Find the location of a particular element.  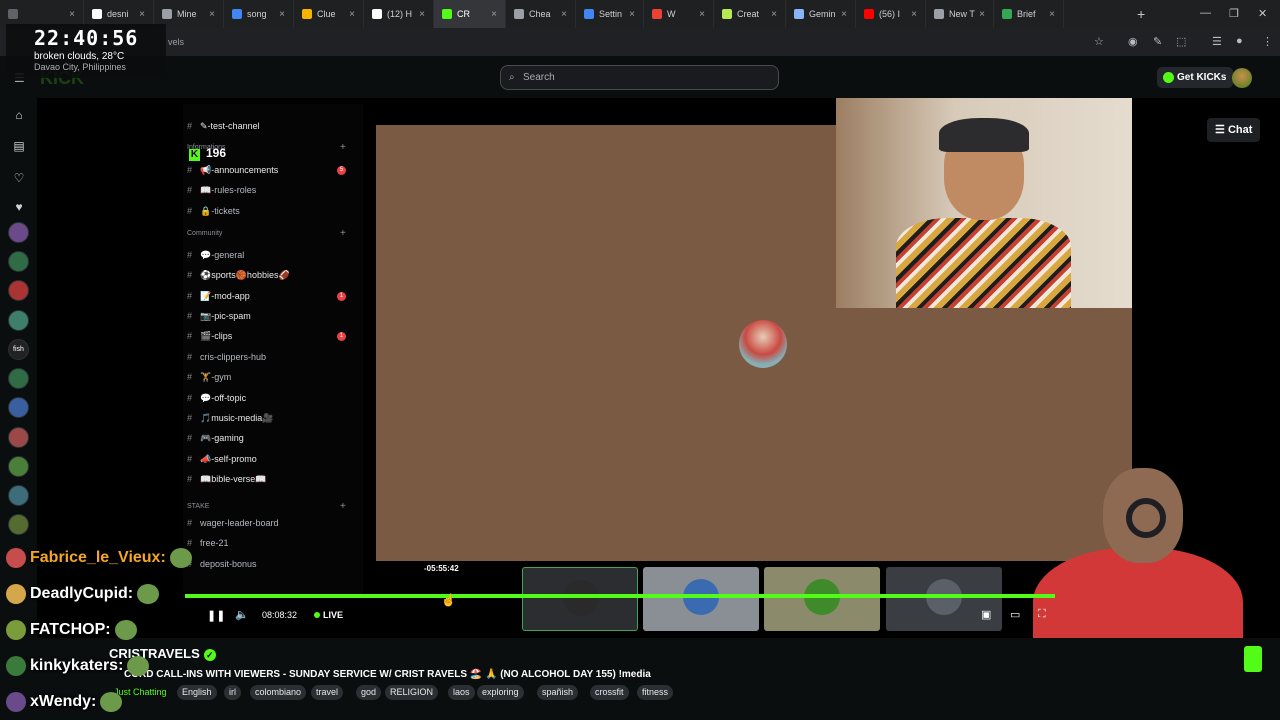

progress-bar is located at coordinates (620, 596).